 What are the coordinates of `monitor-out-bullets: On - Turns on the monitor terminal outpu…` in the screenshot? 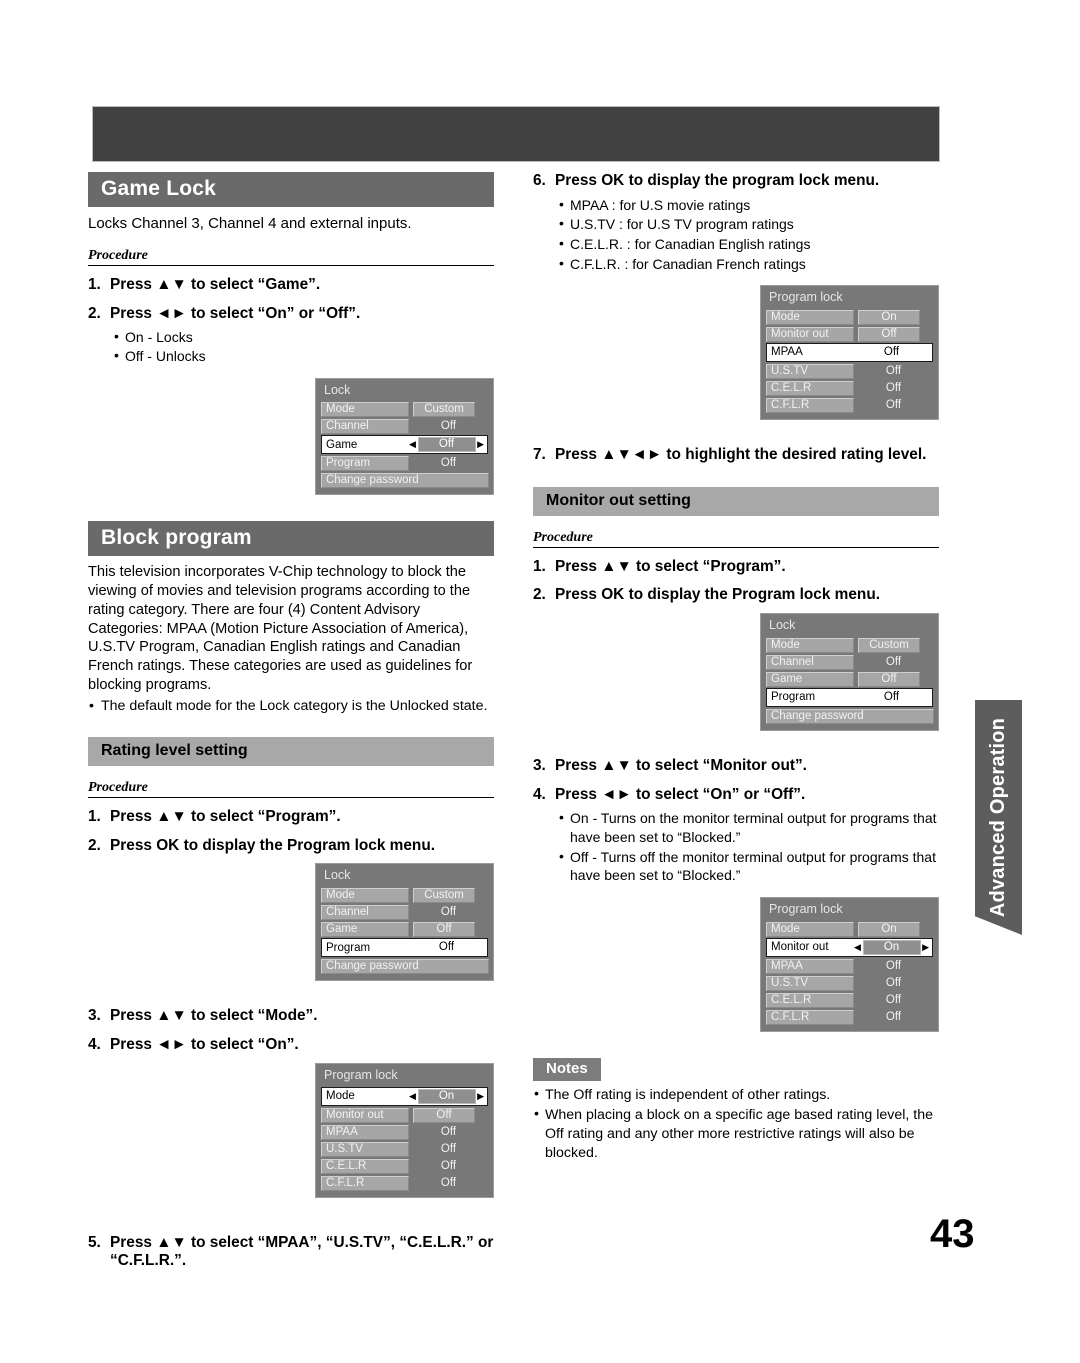 It's located at (748, 846).